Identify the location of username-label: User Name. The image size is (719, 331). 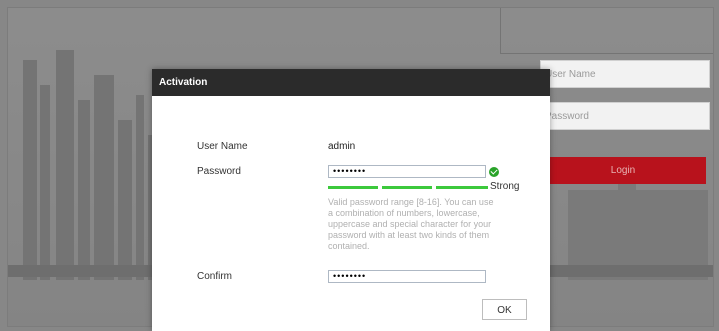
(222, 146).